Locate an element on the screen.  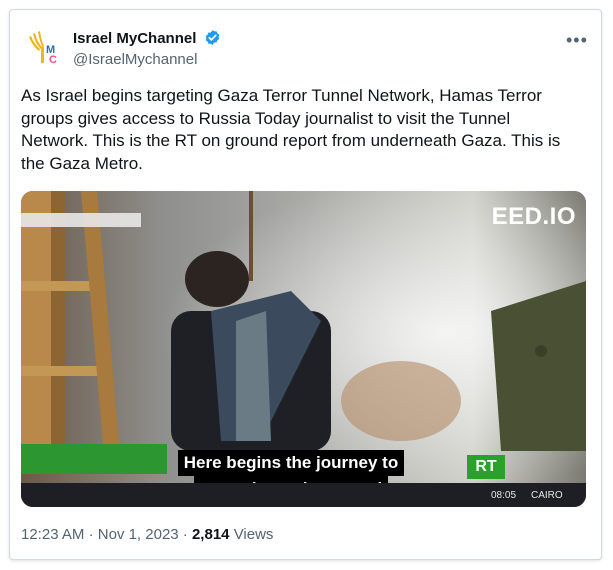
svg-text: C is located at coordinates (53, 60).